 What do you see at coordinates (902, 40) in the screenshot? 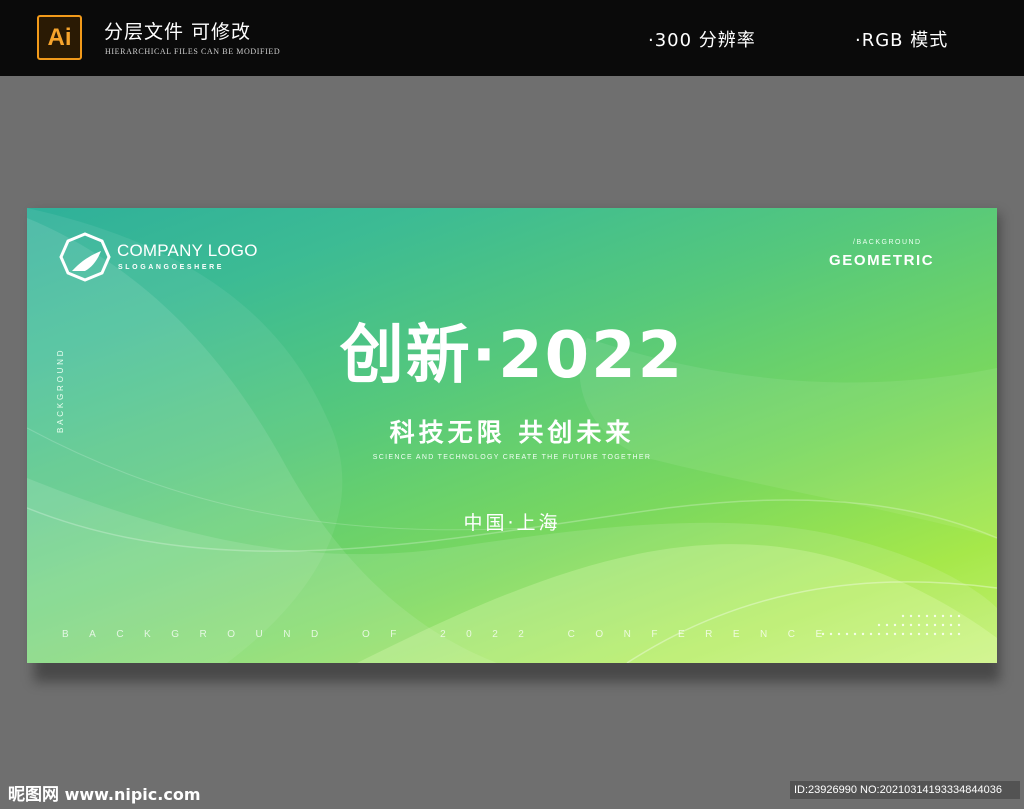
I see `color-mode-spec: ·RGB 模式` at bounding box center [902, 40].